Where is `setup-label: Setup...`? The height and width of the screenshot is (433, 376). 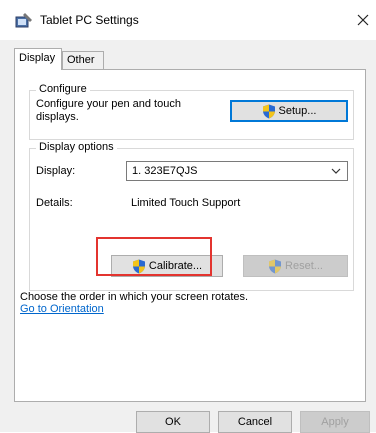
setup-label: Setup... is located at coordinates (297, 111).